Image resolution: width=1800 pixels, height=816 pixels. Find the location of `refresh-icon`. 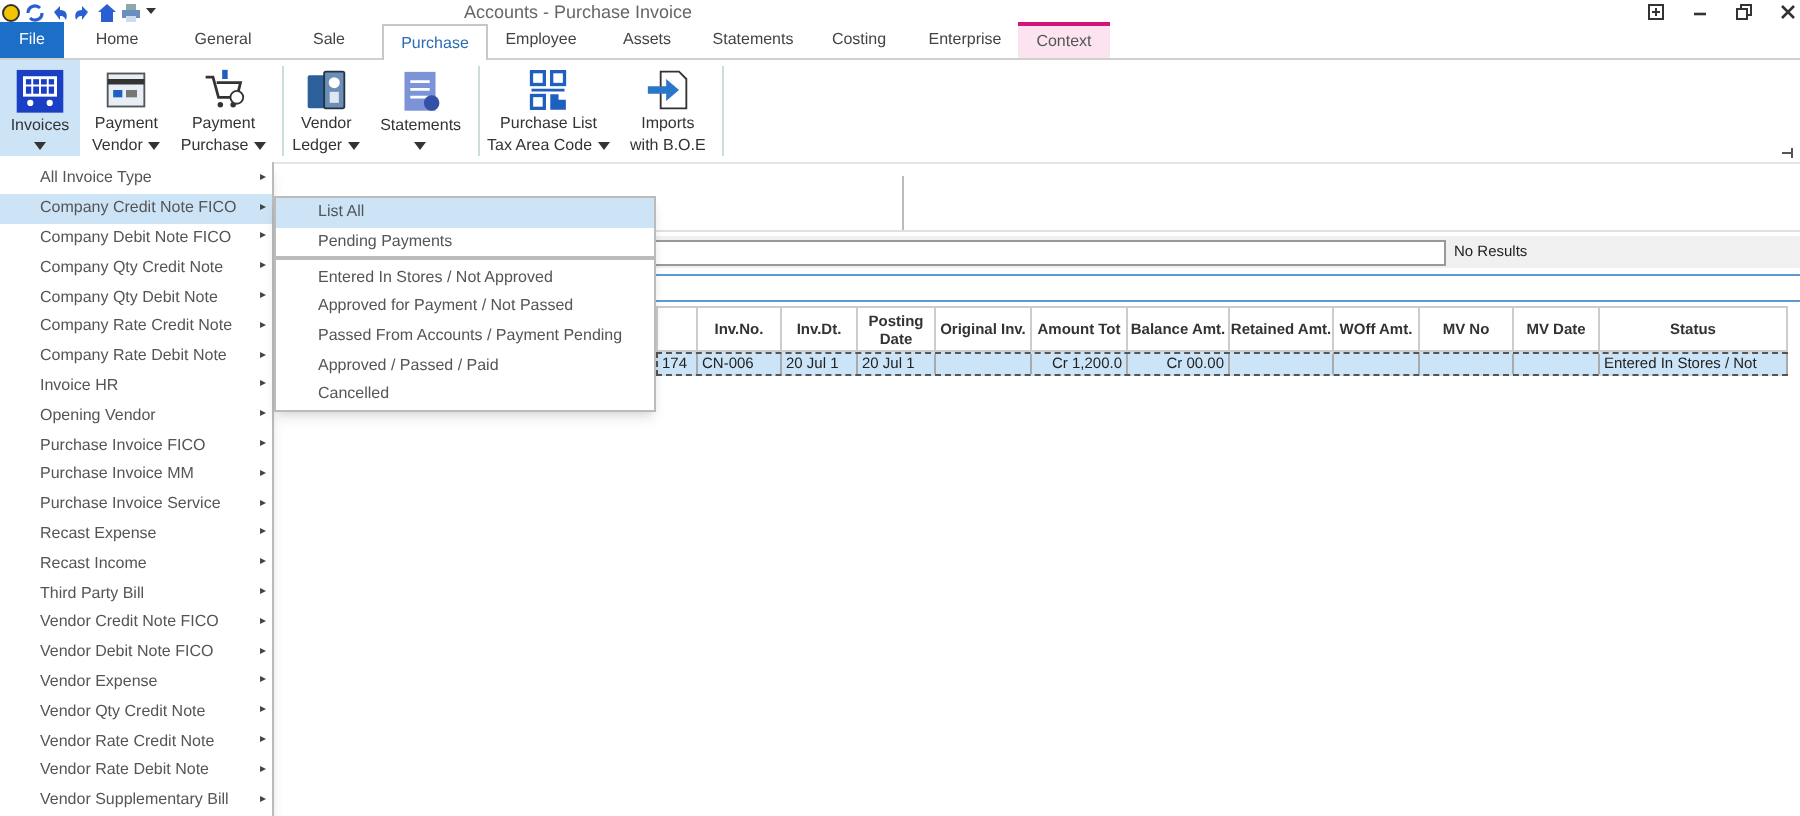

refresh-icon is located at coordinates (35, 12).